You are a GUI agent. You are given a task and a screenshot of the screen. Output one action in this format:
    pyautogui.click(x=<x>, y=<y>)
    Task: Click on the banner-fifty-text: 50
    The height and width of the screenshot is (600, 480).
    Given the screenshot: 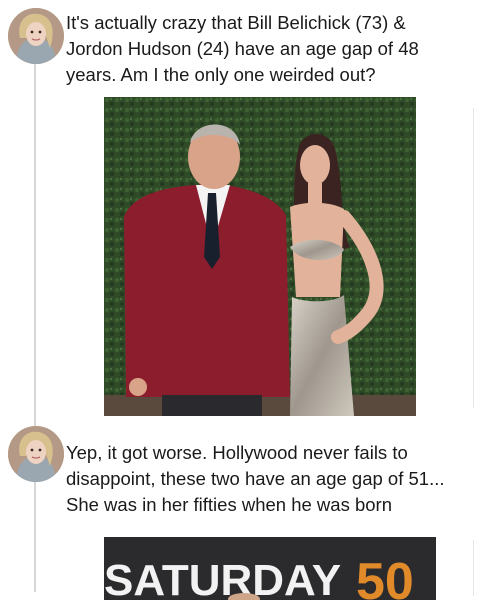 What is the action you would take?
    pyautogui.click(x=385, y=576)
    